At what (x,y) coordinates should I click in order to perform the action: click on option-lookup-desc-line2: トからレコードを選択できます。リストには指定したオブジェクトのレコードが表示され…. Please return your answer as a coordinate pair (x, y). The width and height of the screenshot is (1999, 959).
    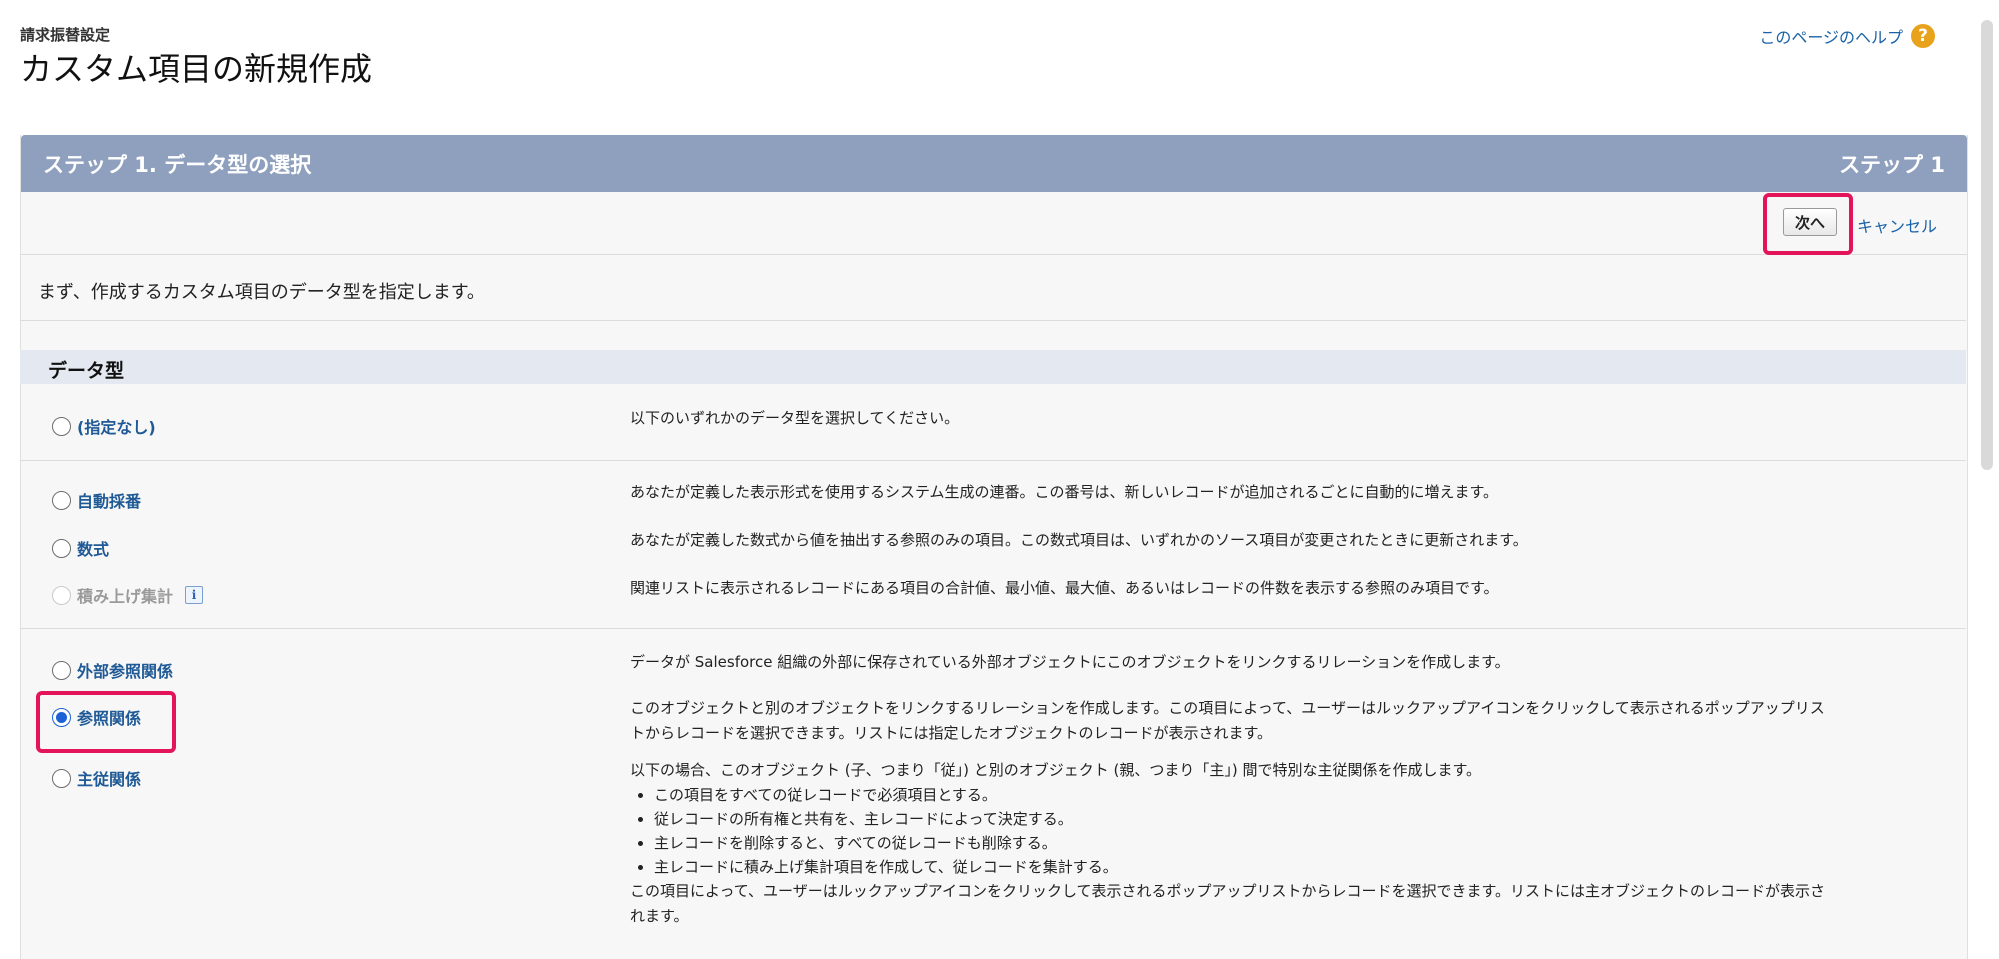
    Looking at the image, I should click on (951, 733).